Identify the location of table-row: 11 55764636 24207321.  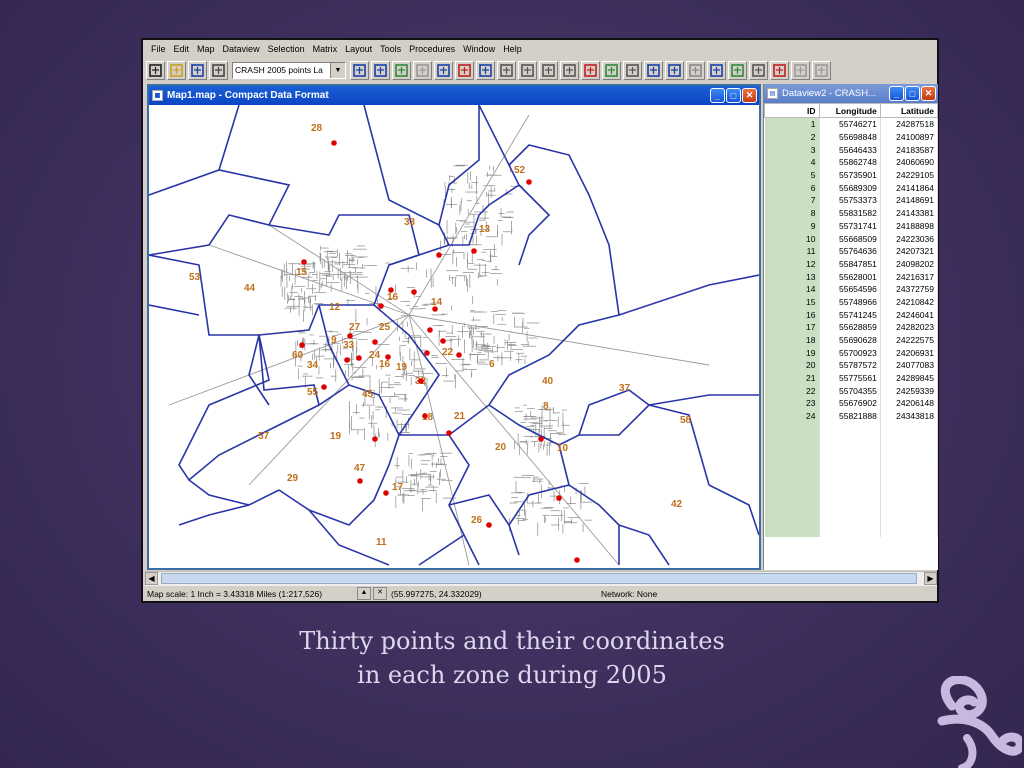
(851, 251).